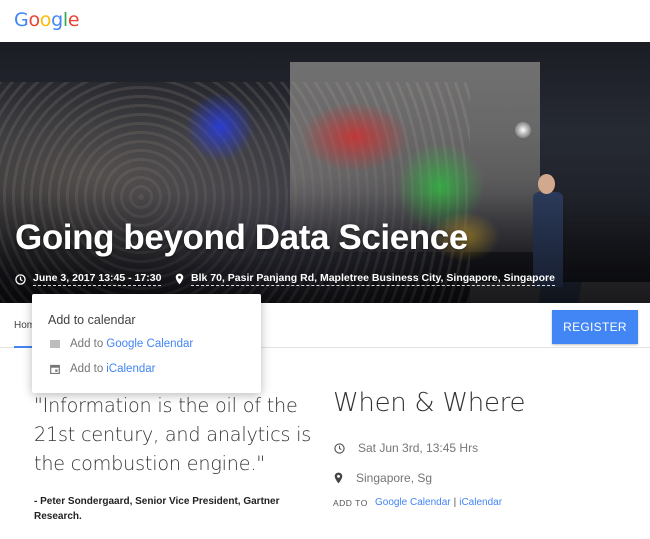 This screenshot has height=539, width=650. I want to click on logo-letter: g, so click(57, 20).